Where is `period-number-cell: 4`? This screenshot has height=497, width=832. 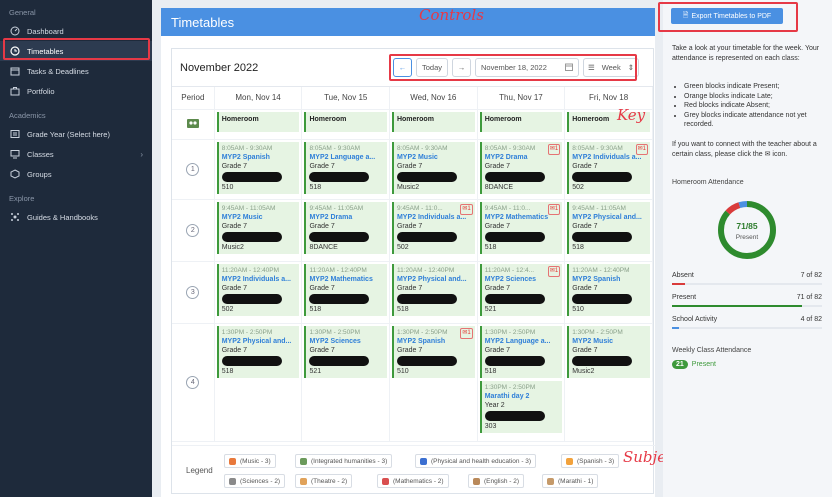 period-number-cell: 4 is located at coordinates (193, 382).